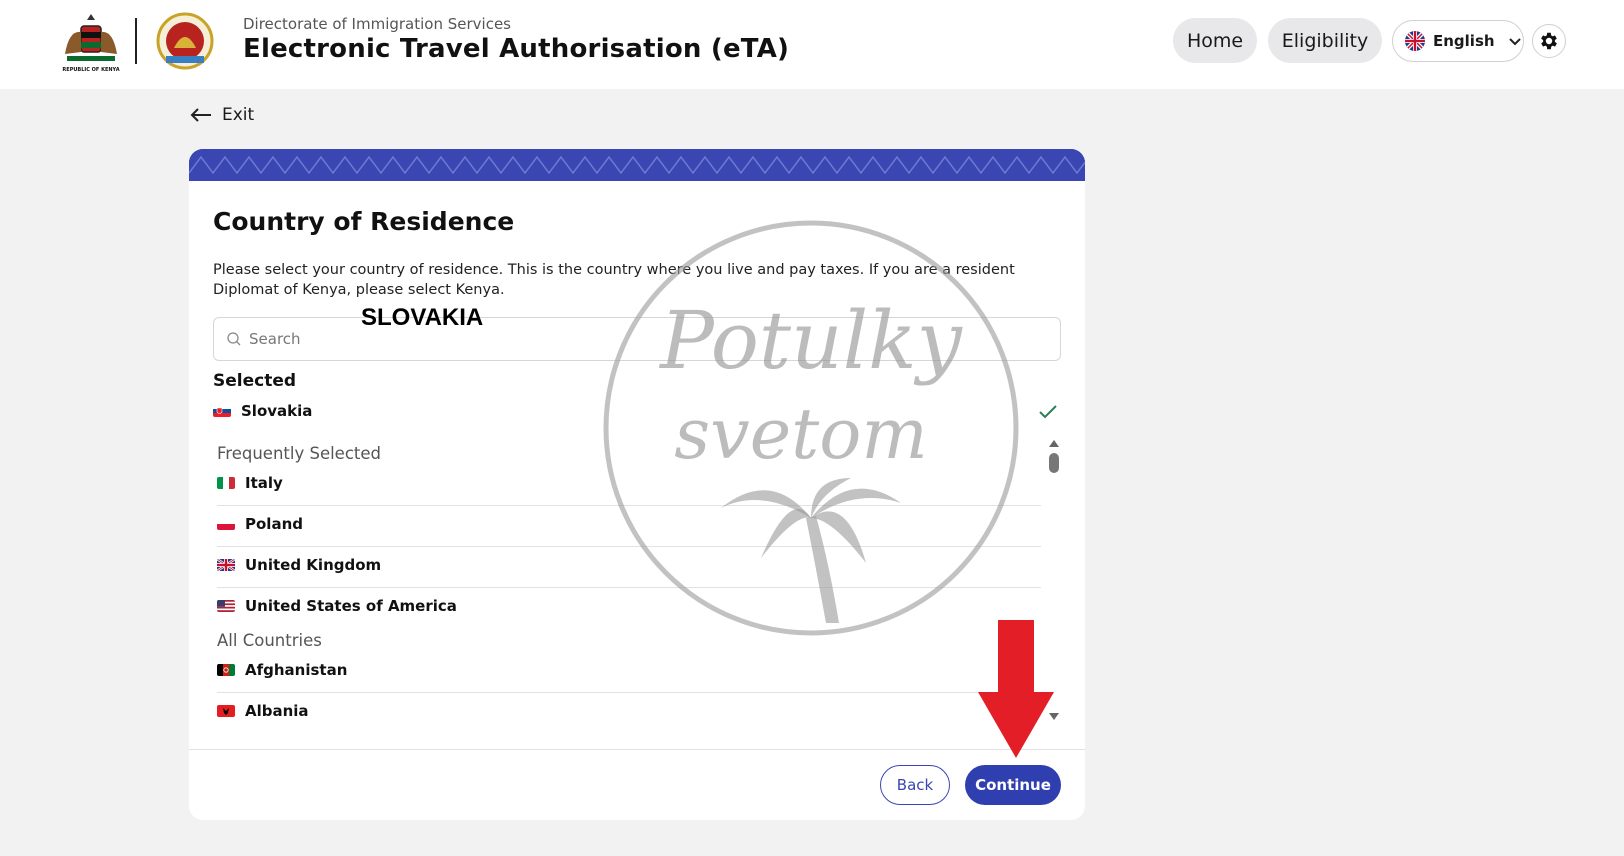 Image resolution: width=1624 pixels, height=856 pixels. I want to click on search-annotation-text: SLOVAKIA, so click(422, 317).